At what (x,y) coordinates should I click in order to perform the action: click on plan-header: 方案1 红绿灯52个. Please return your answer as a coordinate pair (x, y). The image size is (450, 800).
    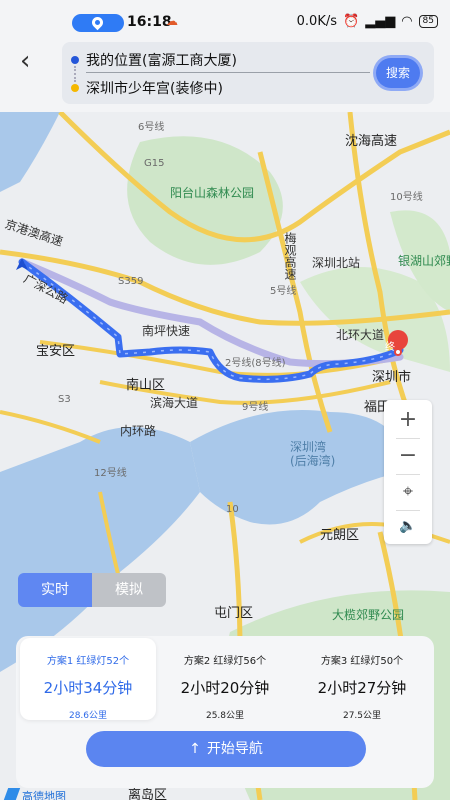
    Looking at the image, I should click on (88, 661).